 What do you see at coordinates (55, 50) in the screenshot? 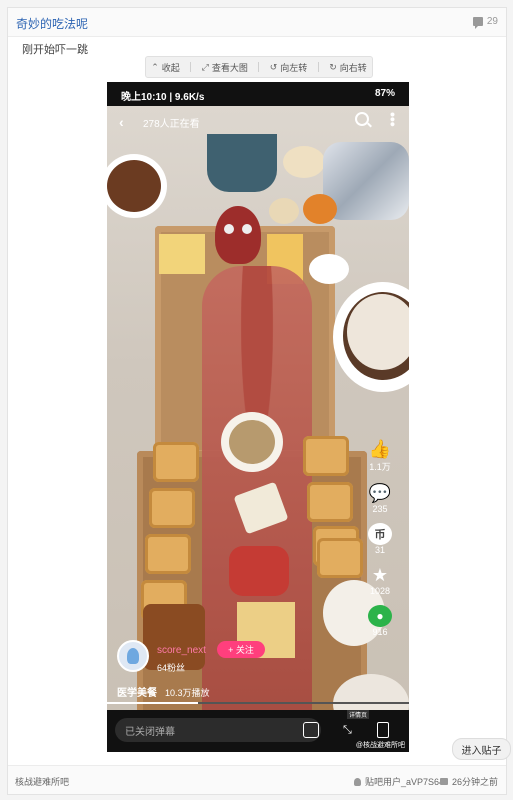
I see `post-body-text: 刚开始吓一跳` at bounding box center [55, 50].